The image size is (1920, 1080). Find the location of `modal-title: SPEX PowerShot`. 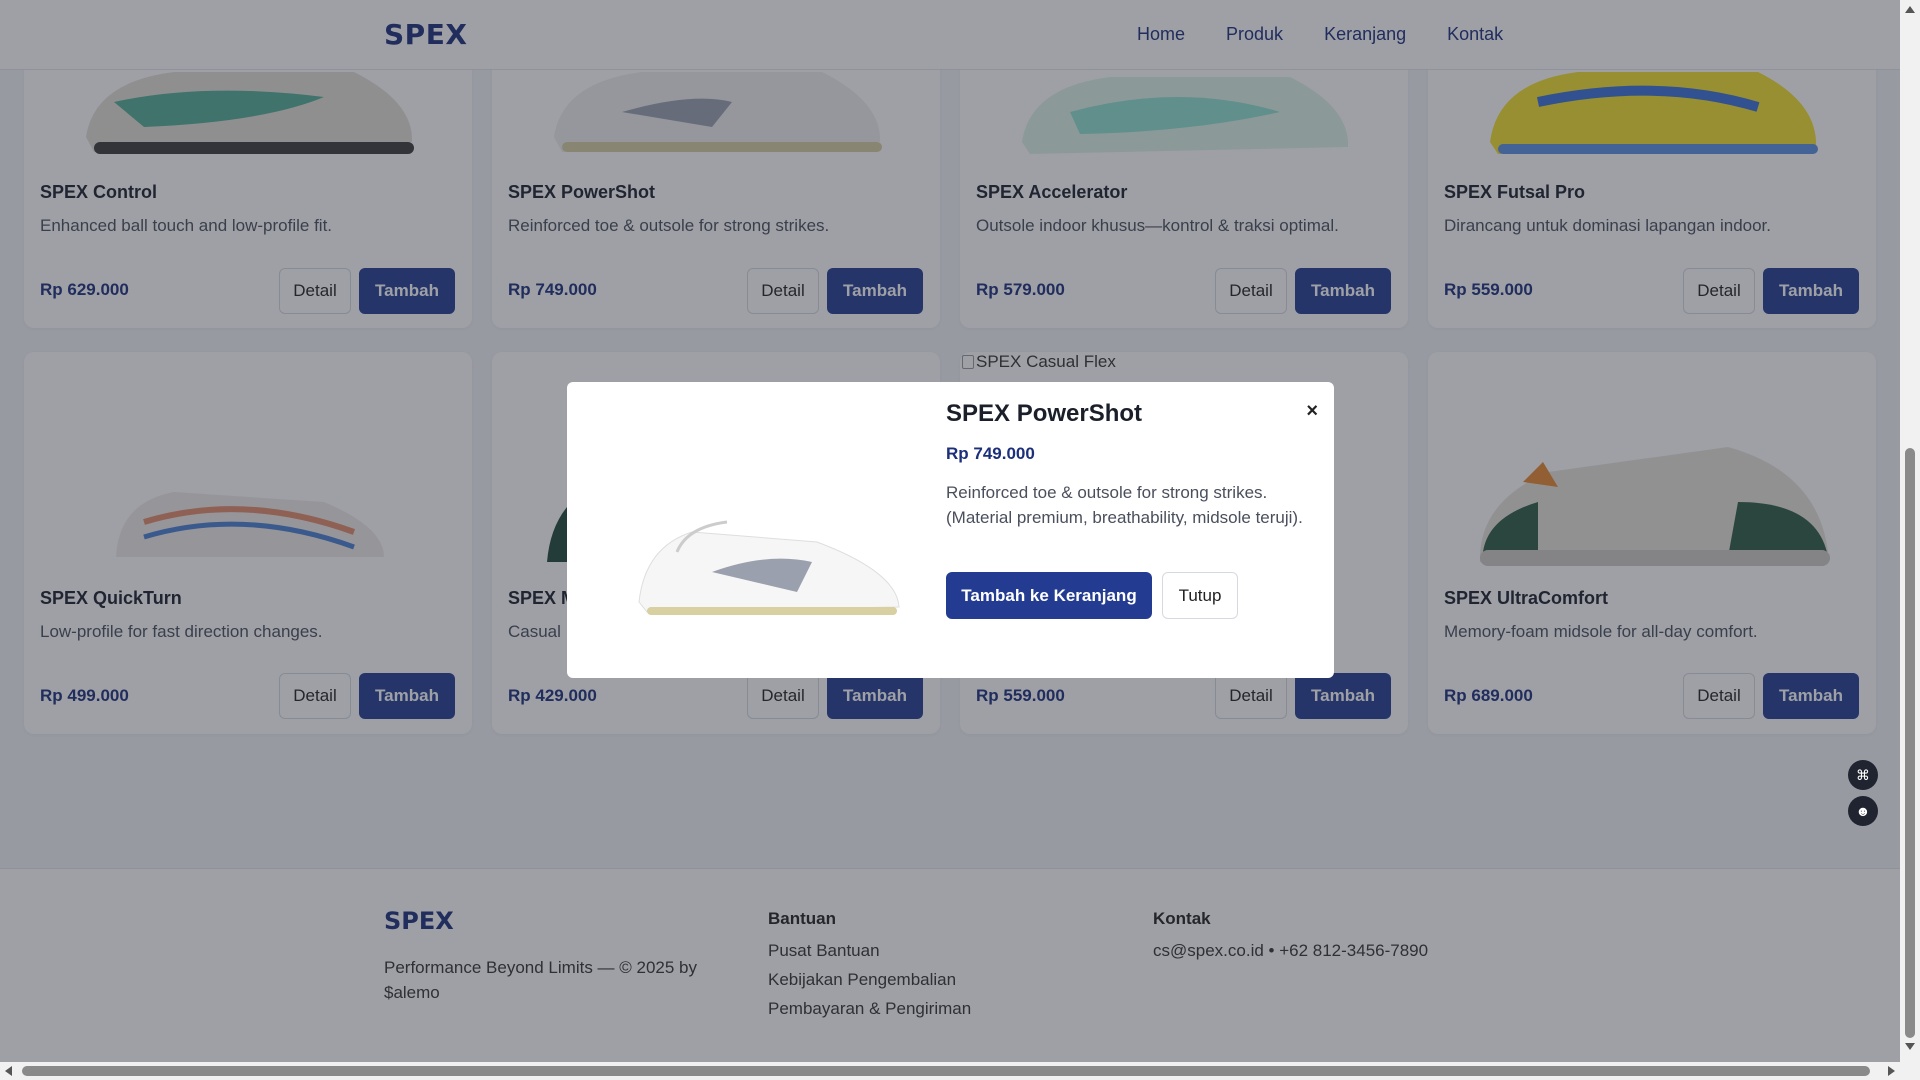

modal-title: SPEX PowerShot is located at coordinates (1044, 413).